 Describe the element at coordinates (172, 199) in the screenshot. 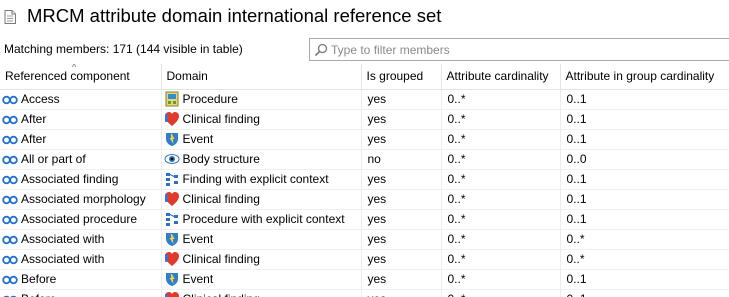

I see `clinical-finding-icon` at that location.